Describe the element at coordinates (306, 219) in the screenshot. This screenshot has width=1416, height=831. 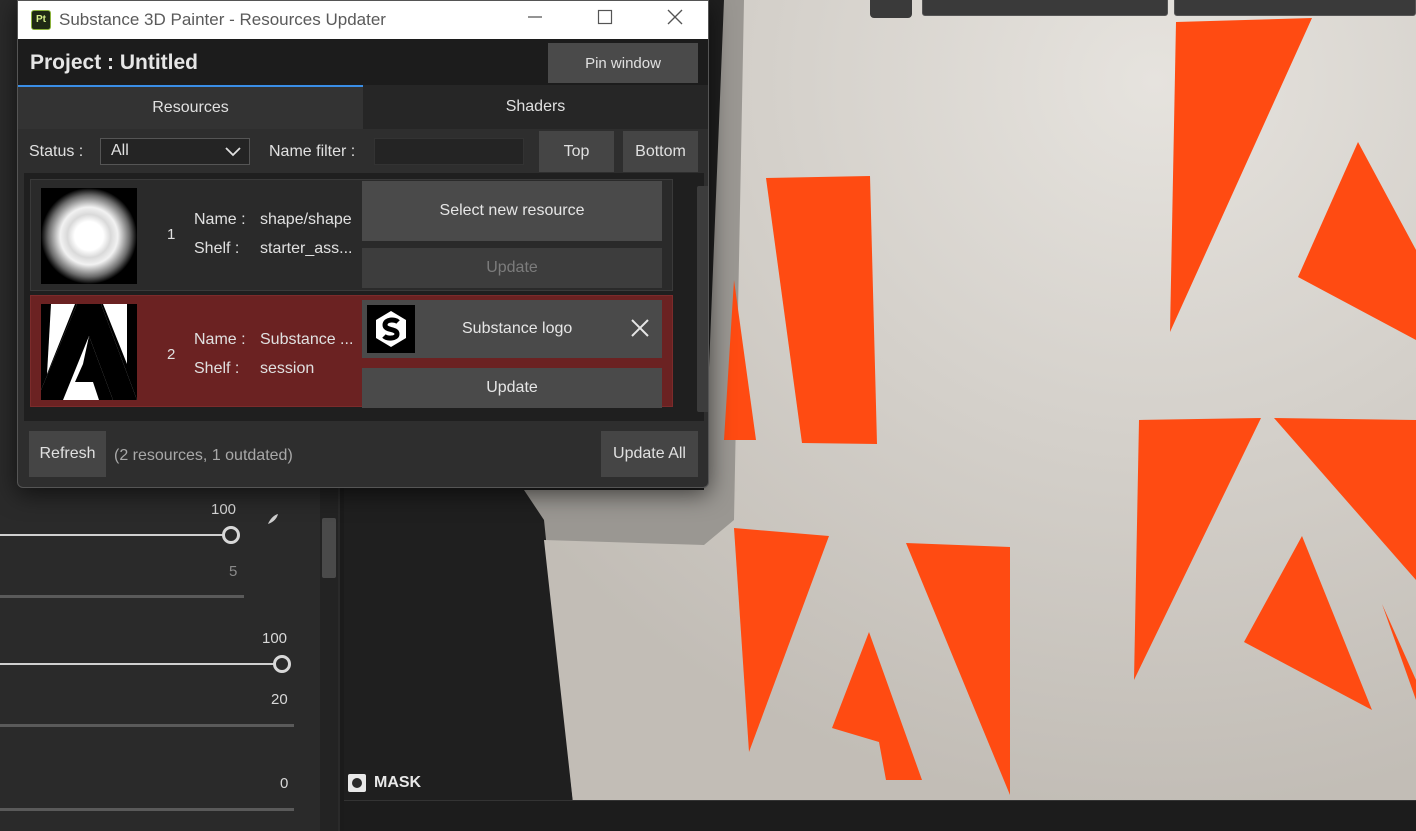
I see `resource-name: shape/shape` at that location.